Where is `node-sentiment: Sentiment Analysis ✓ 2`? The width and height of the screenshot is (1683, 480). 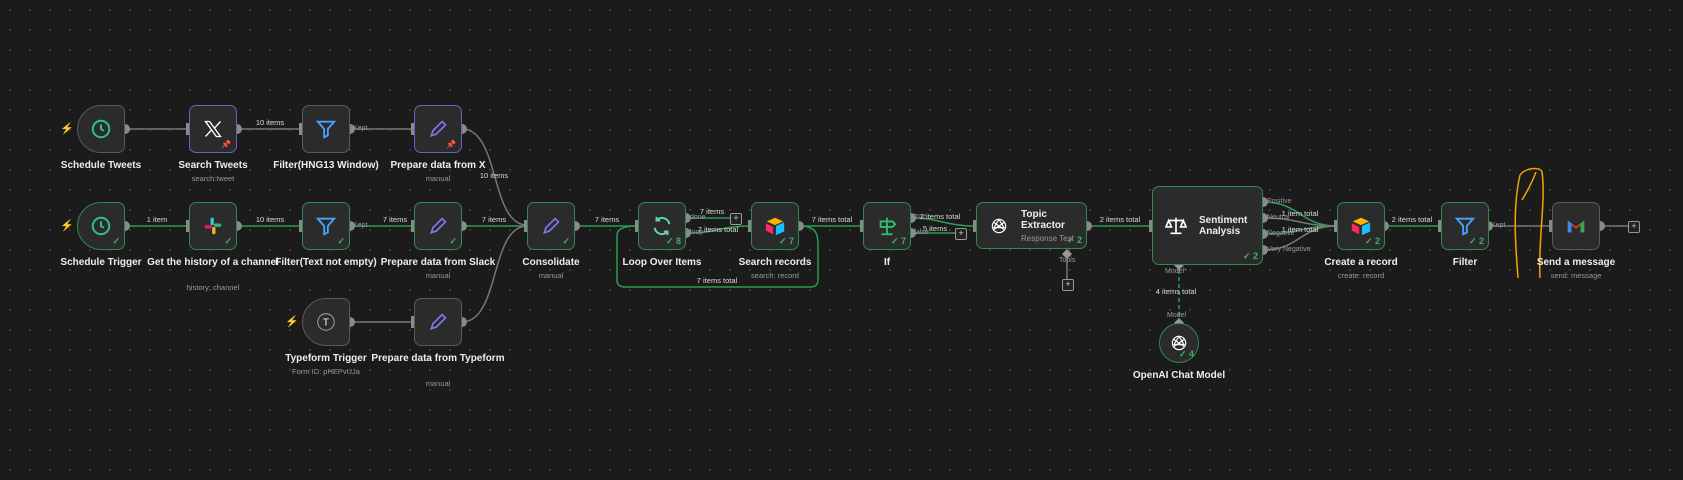 node-sentiment: Sentiment Analysis ✓ 2 is located at coordinates (1207, 225).